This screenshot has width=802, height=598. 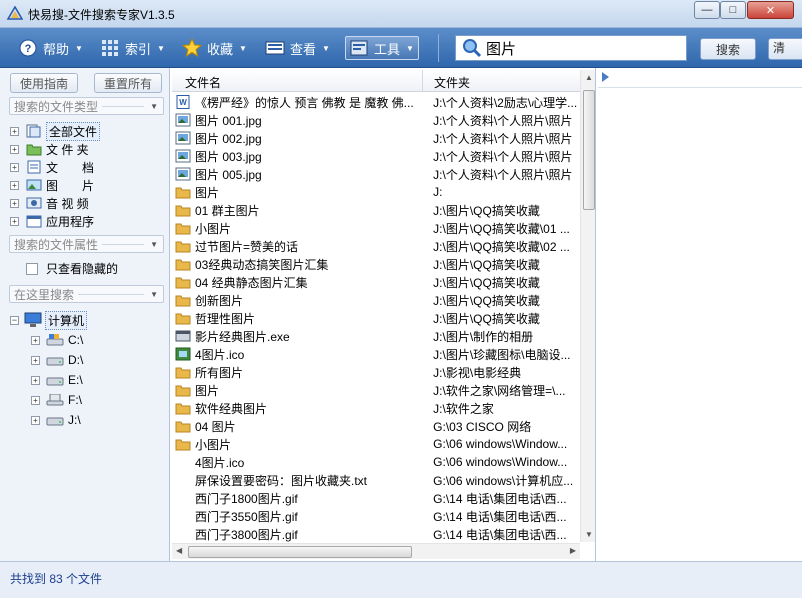 What do you see at coordinates (132, 48) in the screenshot?
I see `index-menu-button: 索引 ▼` at bounding box center [132, 48].